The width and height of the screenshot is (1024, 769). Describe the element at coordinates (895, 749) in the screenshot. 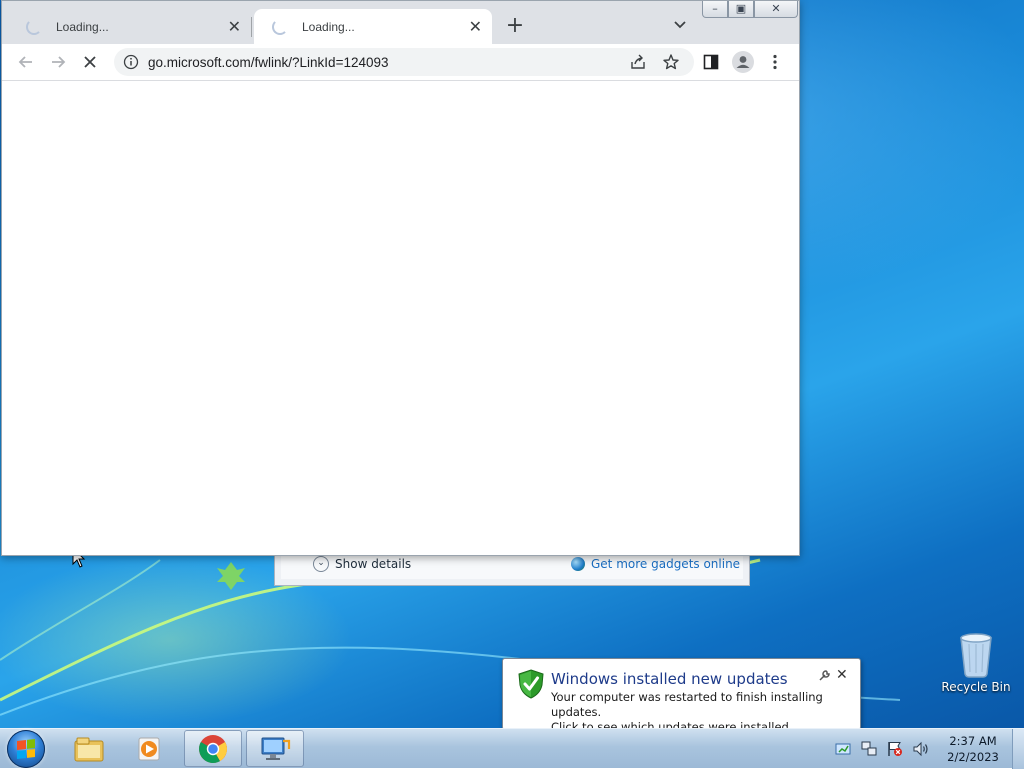

I see `action-center-flag-icon` at that location.